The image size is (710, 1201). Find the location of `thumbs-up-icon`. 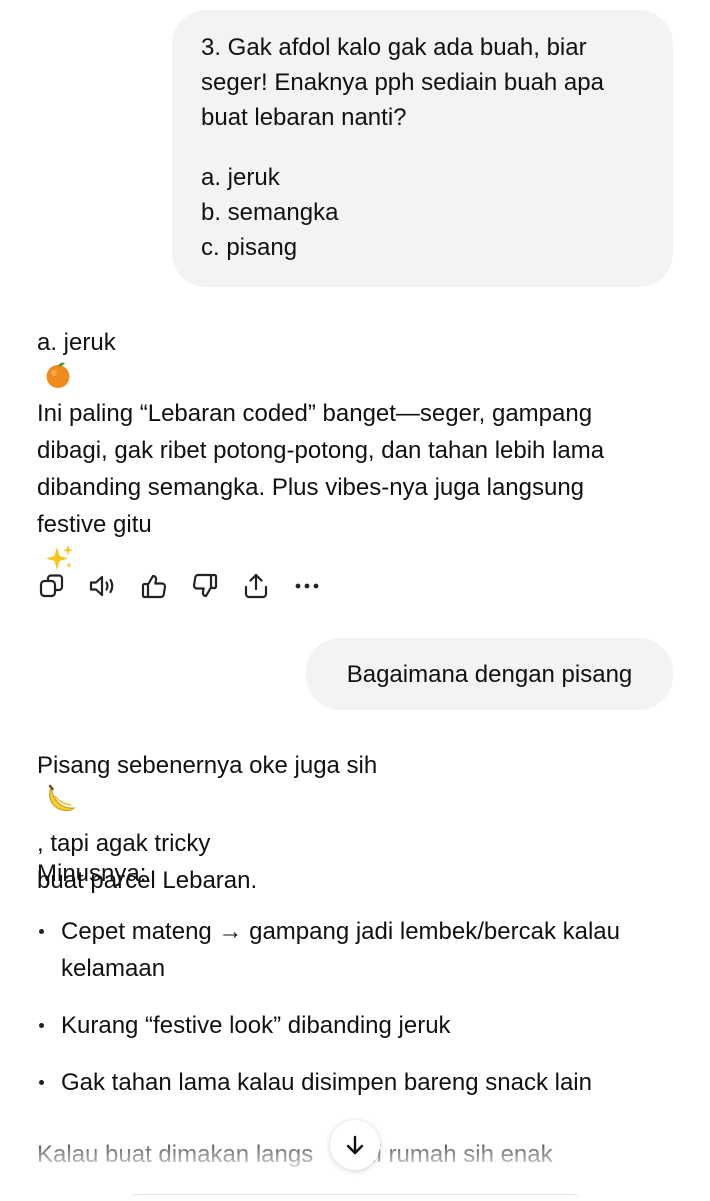

thumbs-up-icon is located at coordinates (154, 586).